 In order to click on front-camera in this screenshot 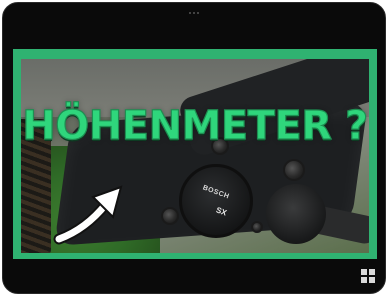, I will do `click(194, 13)`.